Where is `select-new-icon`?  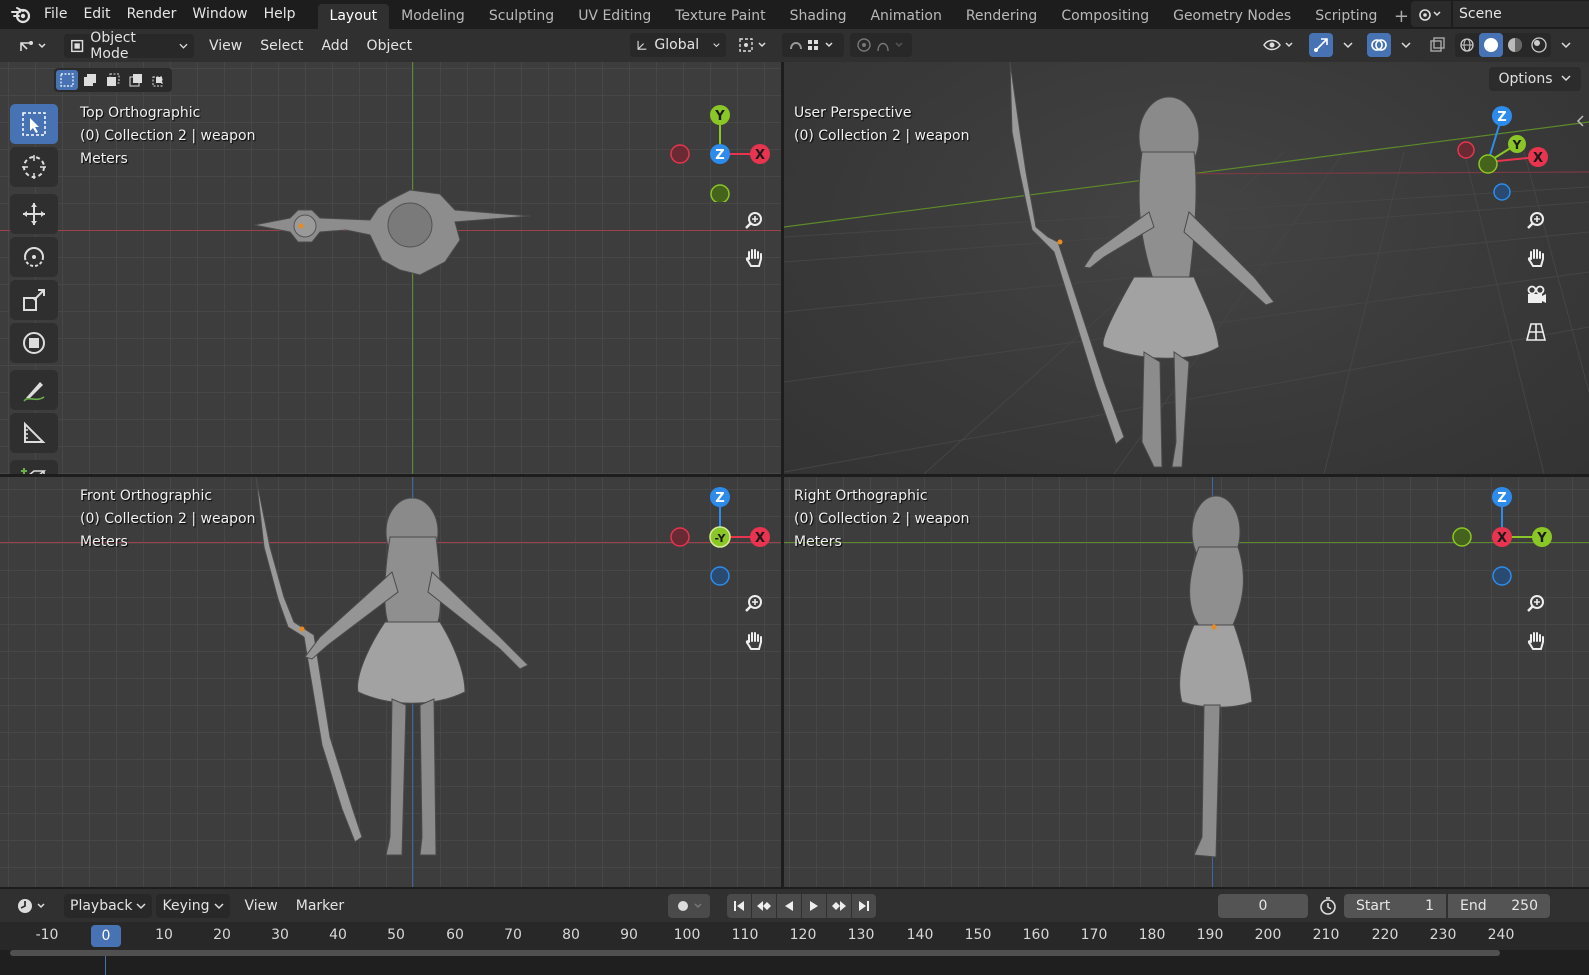
select-new-icon is located at coordinates (67, 80).